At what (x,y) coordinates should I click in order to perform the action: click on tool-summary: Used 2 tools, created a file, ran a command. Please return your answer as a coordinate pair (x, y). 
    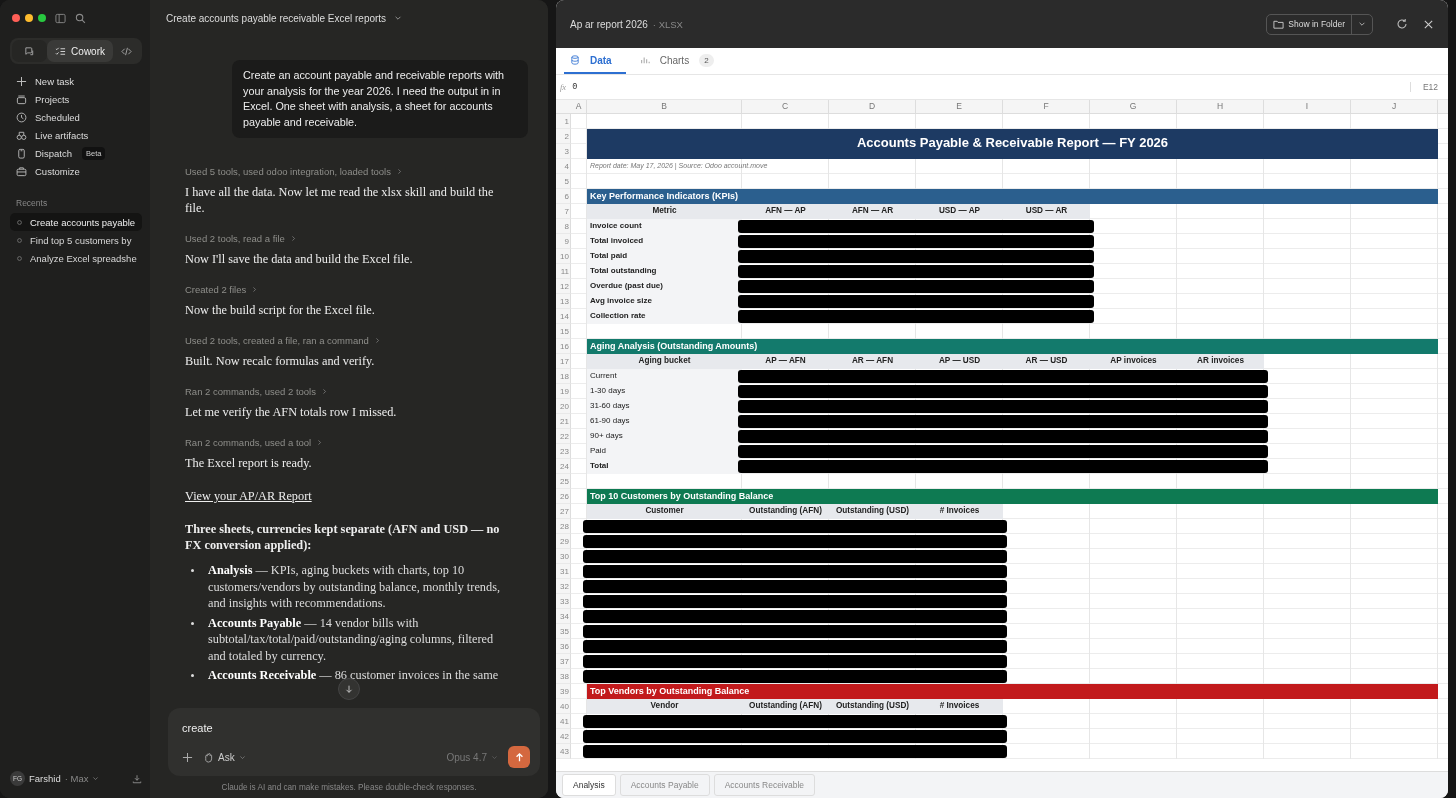
    Looking at the image, I should click on (277, 340).